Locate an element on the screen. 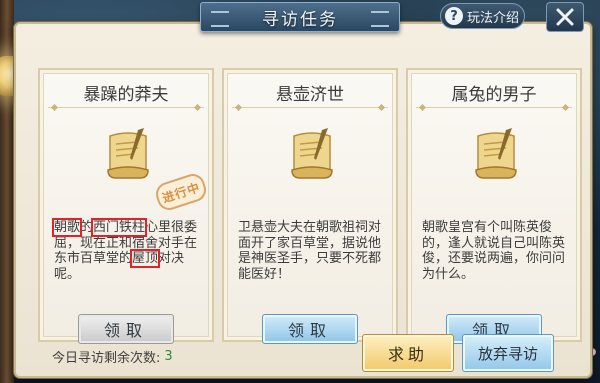  window-title: 寻访任务 is located at coordinates (300, 19).